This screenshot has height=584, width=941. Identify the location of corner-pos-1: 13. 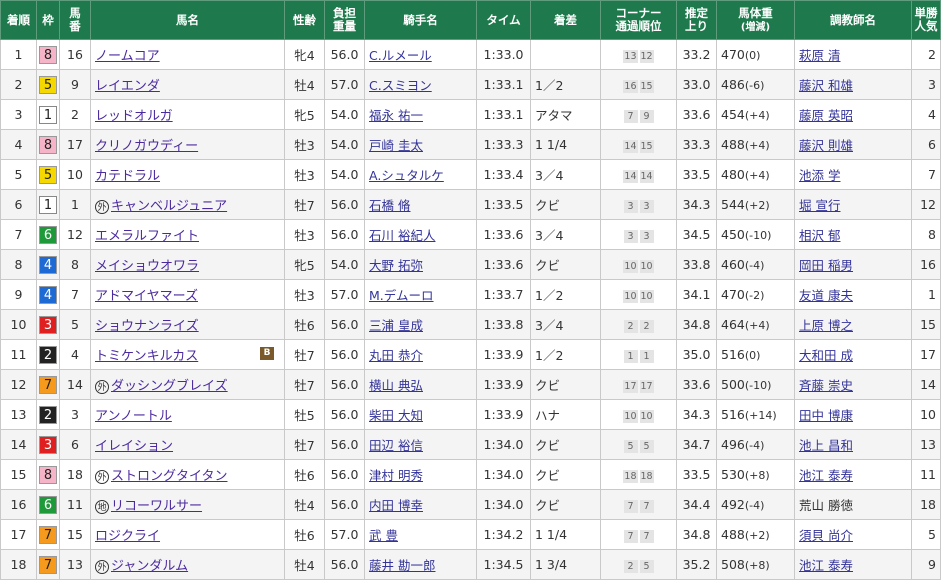
(630, 56).